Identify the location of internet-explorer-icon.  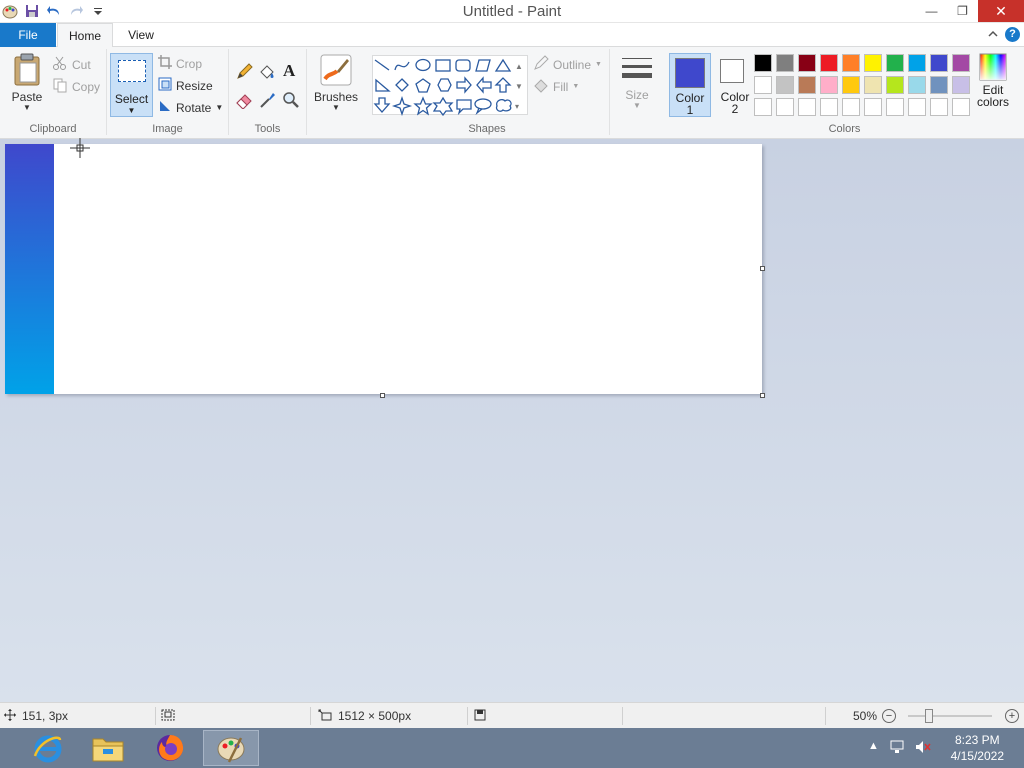
(48, 748).